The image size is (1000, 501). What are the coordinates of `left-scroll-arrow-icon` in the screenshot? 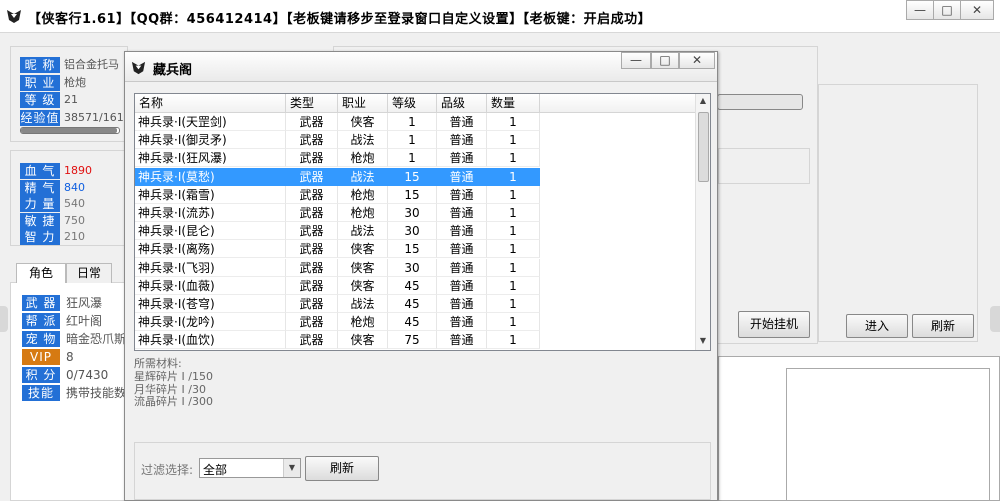 It's located at (4, 319).